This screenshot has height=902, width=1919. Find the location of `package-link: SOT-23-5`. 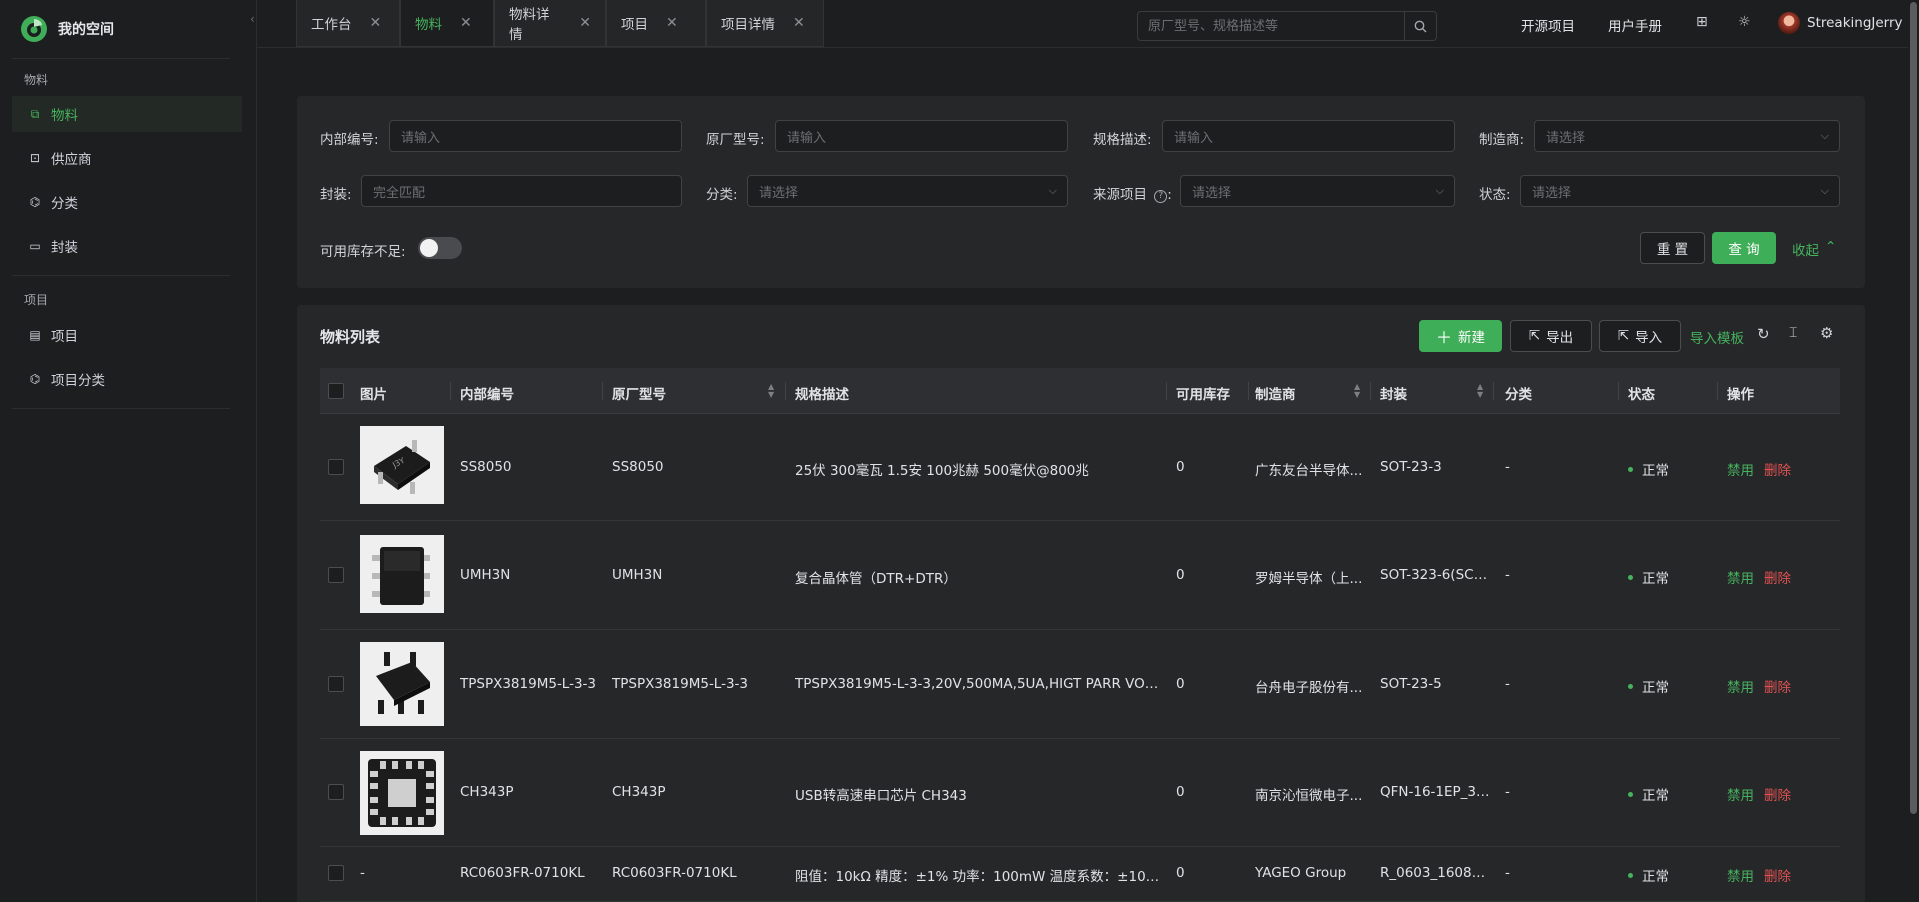

package-link: SOT-23-5 is located at coordinates (1435, 684).